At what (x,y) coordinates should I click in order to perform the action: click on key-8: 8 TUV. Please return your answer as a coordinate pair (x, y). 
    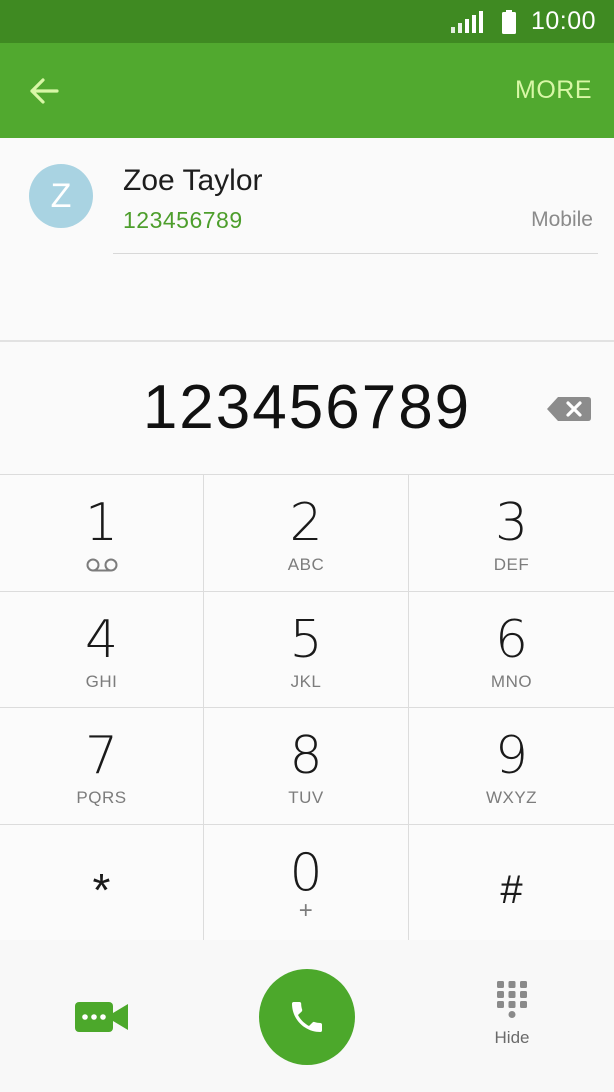
    Looking at the image, I should click on (306, 766).